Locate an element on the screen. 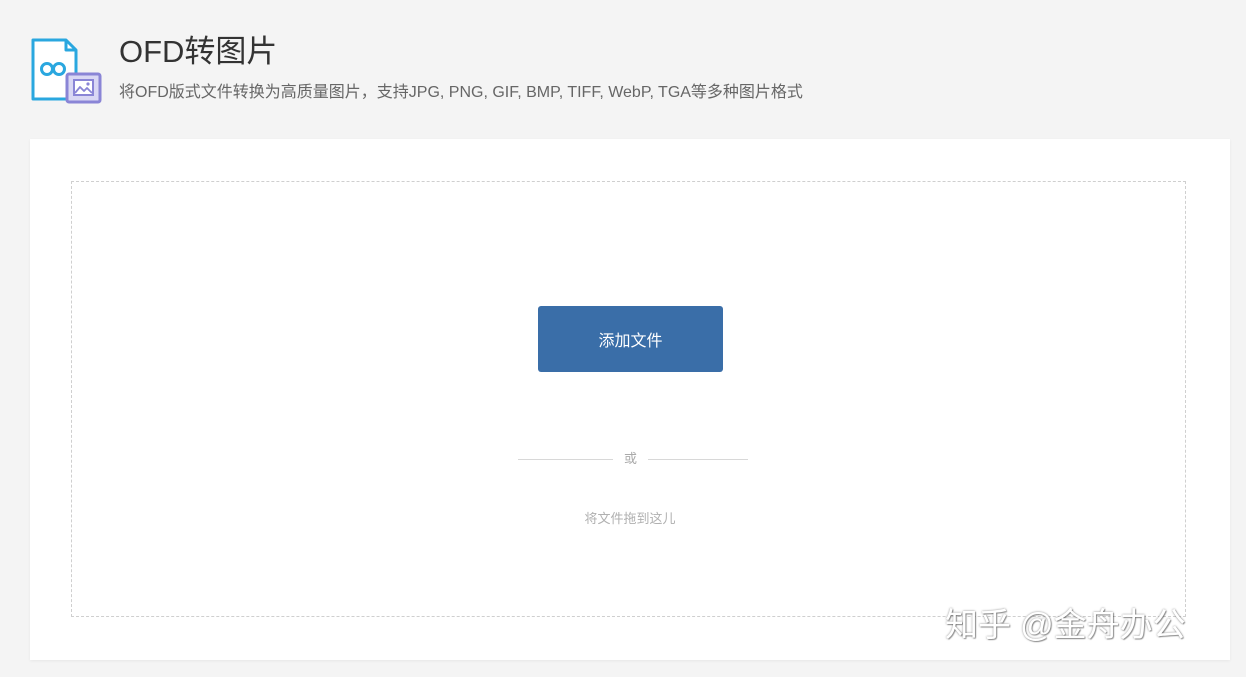  divider-line-right is located at coordinates (698, 459).